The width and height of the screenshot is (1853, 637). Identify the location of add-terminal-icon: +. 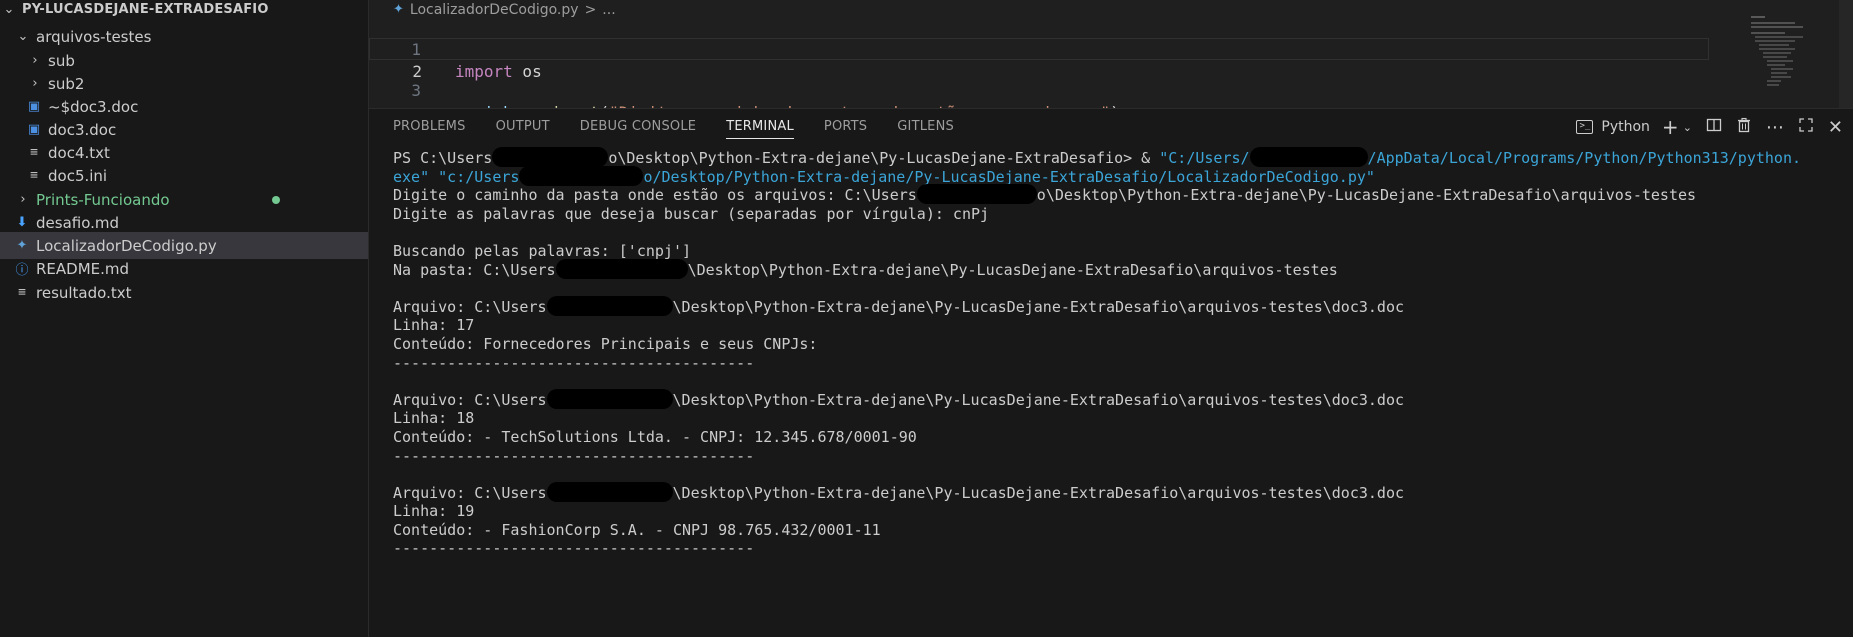
(1670, 127).